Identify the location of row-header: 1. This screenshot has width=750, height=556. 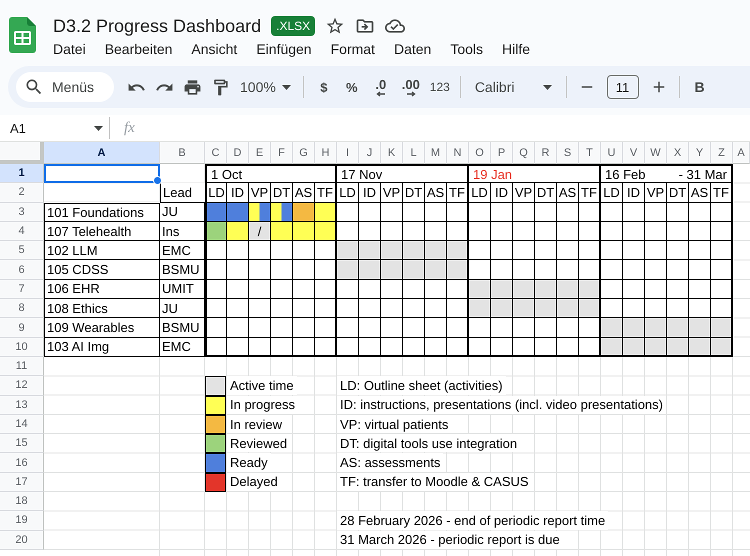
(22, 174).